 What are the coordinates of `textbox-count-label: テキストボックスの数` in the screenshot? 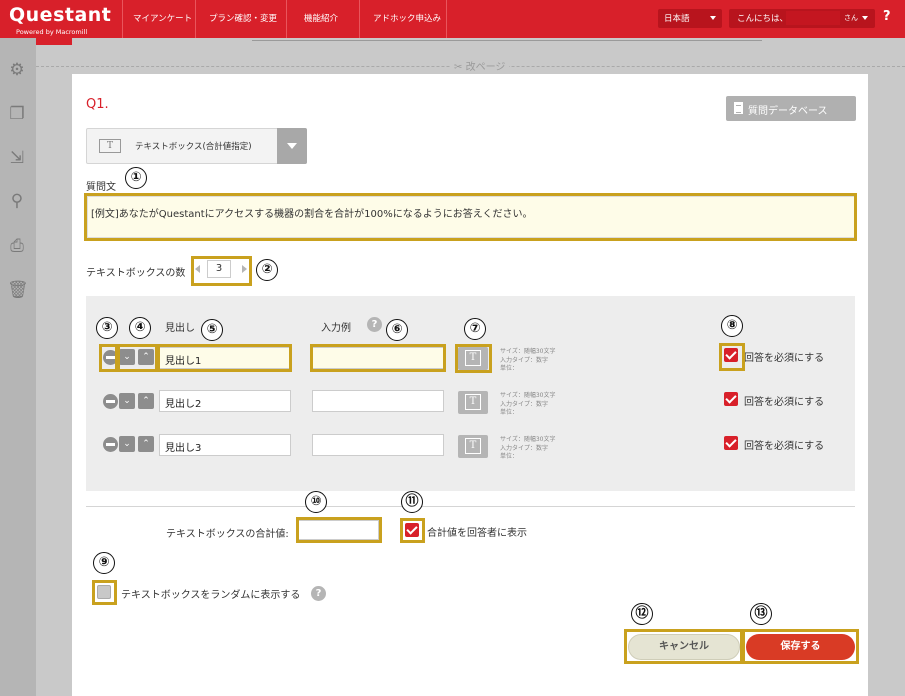 It's located at (136, 273).